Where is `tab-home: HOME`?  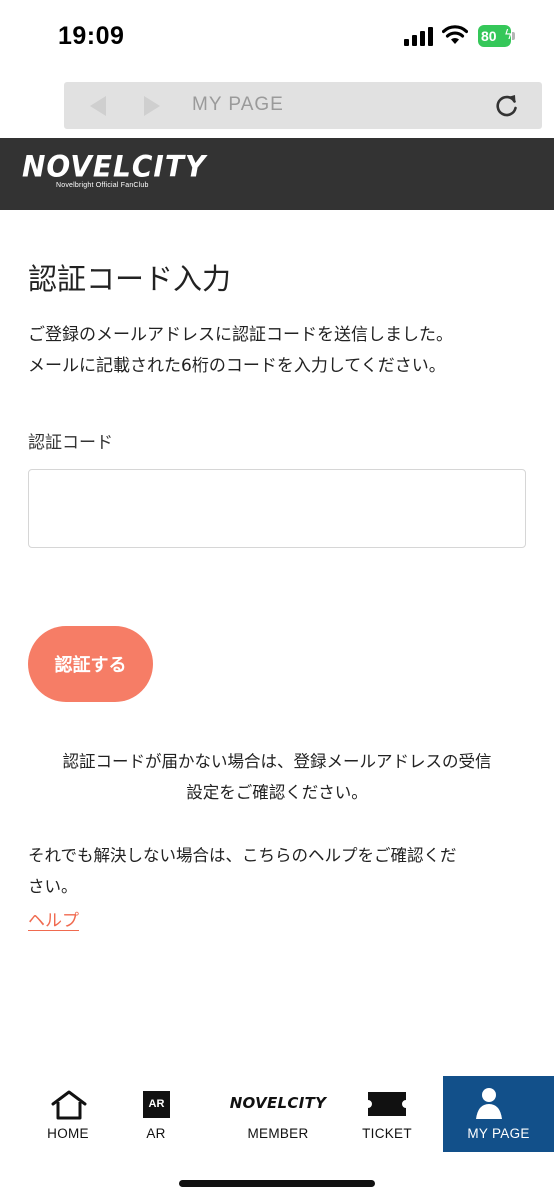
tab-home: HOME is located at coordinates (68, 1114).